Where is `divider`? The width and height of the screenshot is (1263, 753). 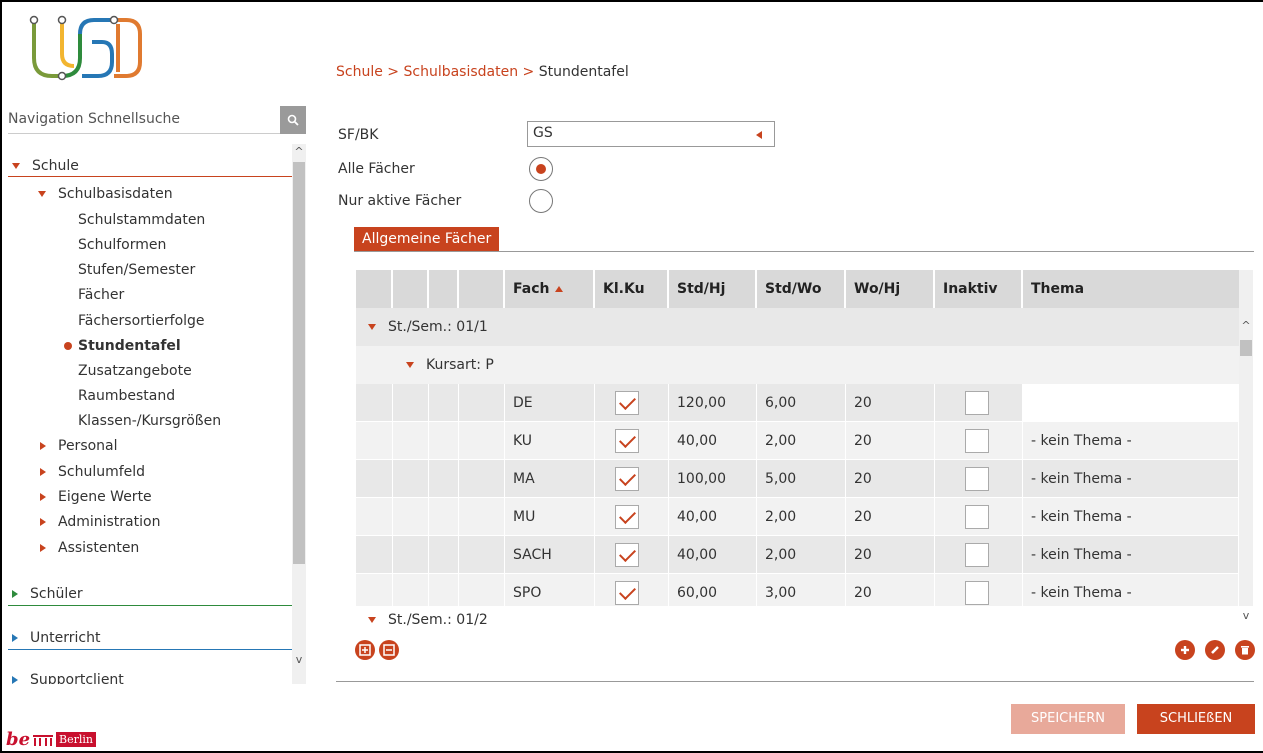
divider is located at coordinates (150, 605).